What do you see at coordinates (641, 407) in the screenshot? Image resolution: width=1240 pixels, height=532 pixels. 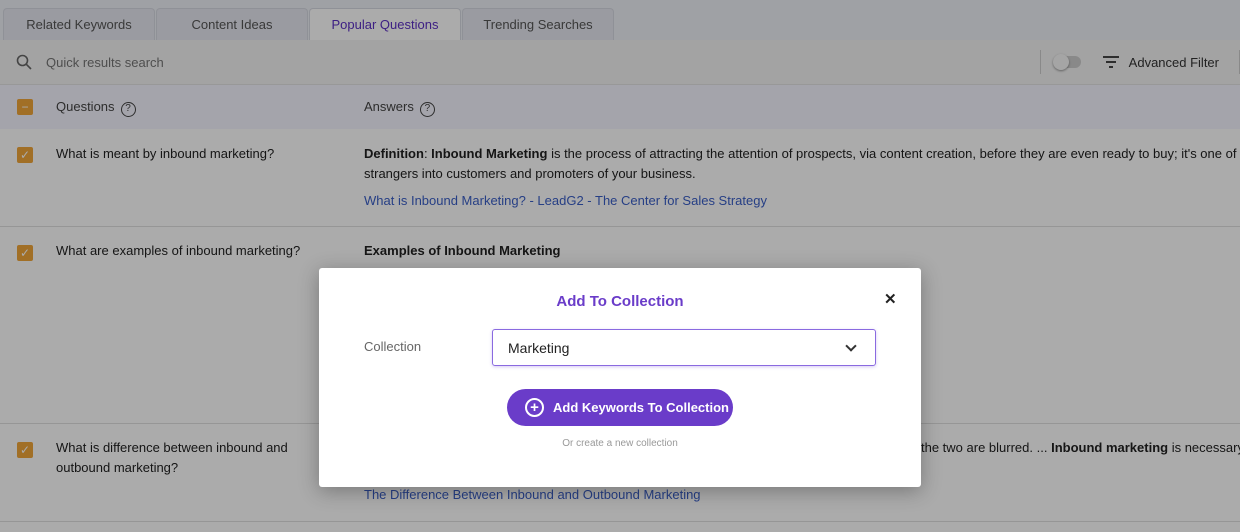 I see `add-button-label: Add Keywords To Collection` at bounding box center [641, 407].